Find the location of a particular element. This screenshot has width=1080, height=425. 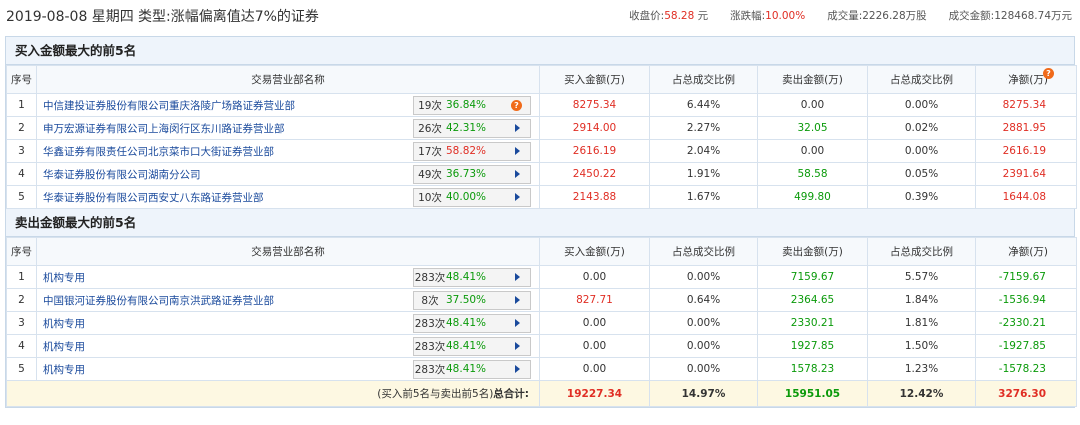

history-counter: 19次 36.84%? is located at coordinates (472, 105).